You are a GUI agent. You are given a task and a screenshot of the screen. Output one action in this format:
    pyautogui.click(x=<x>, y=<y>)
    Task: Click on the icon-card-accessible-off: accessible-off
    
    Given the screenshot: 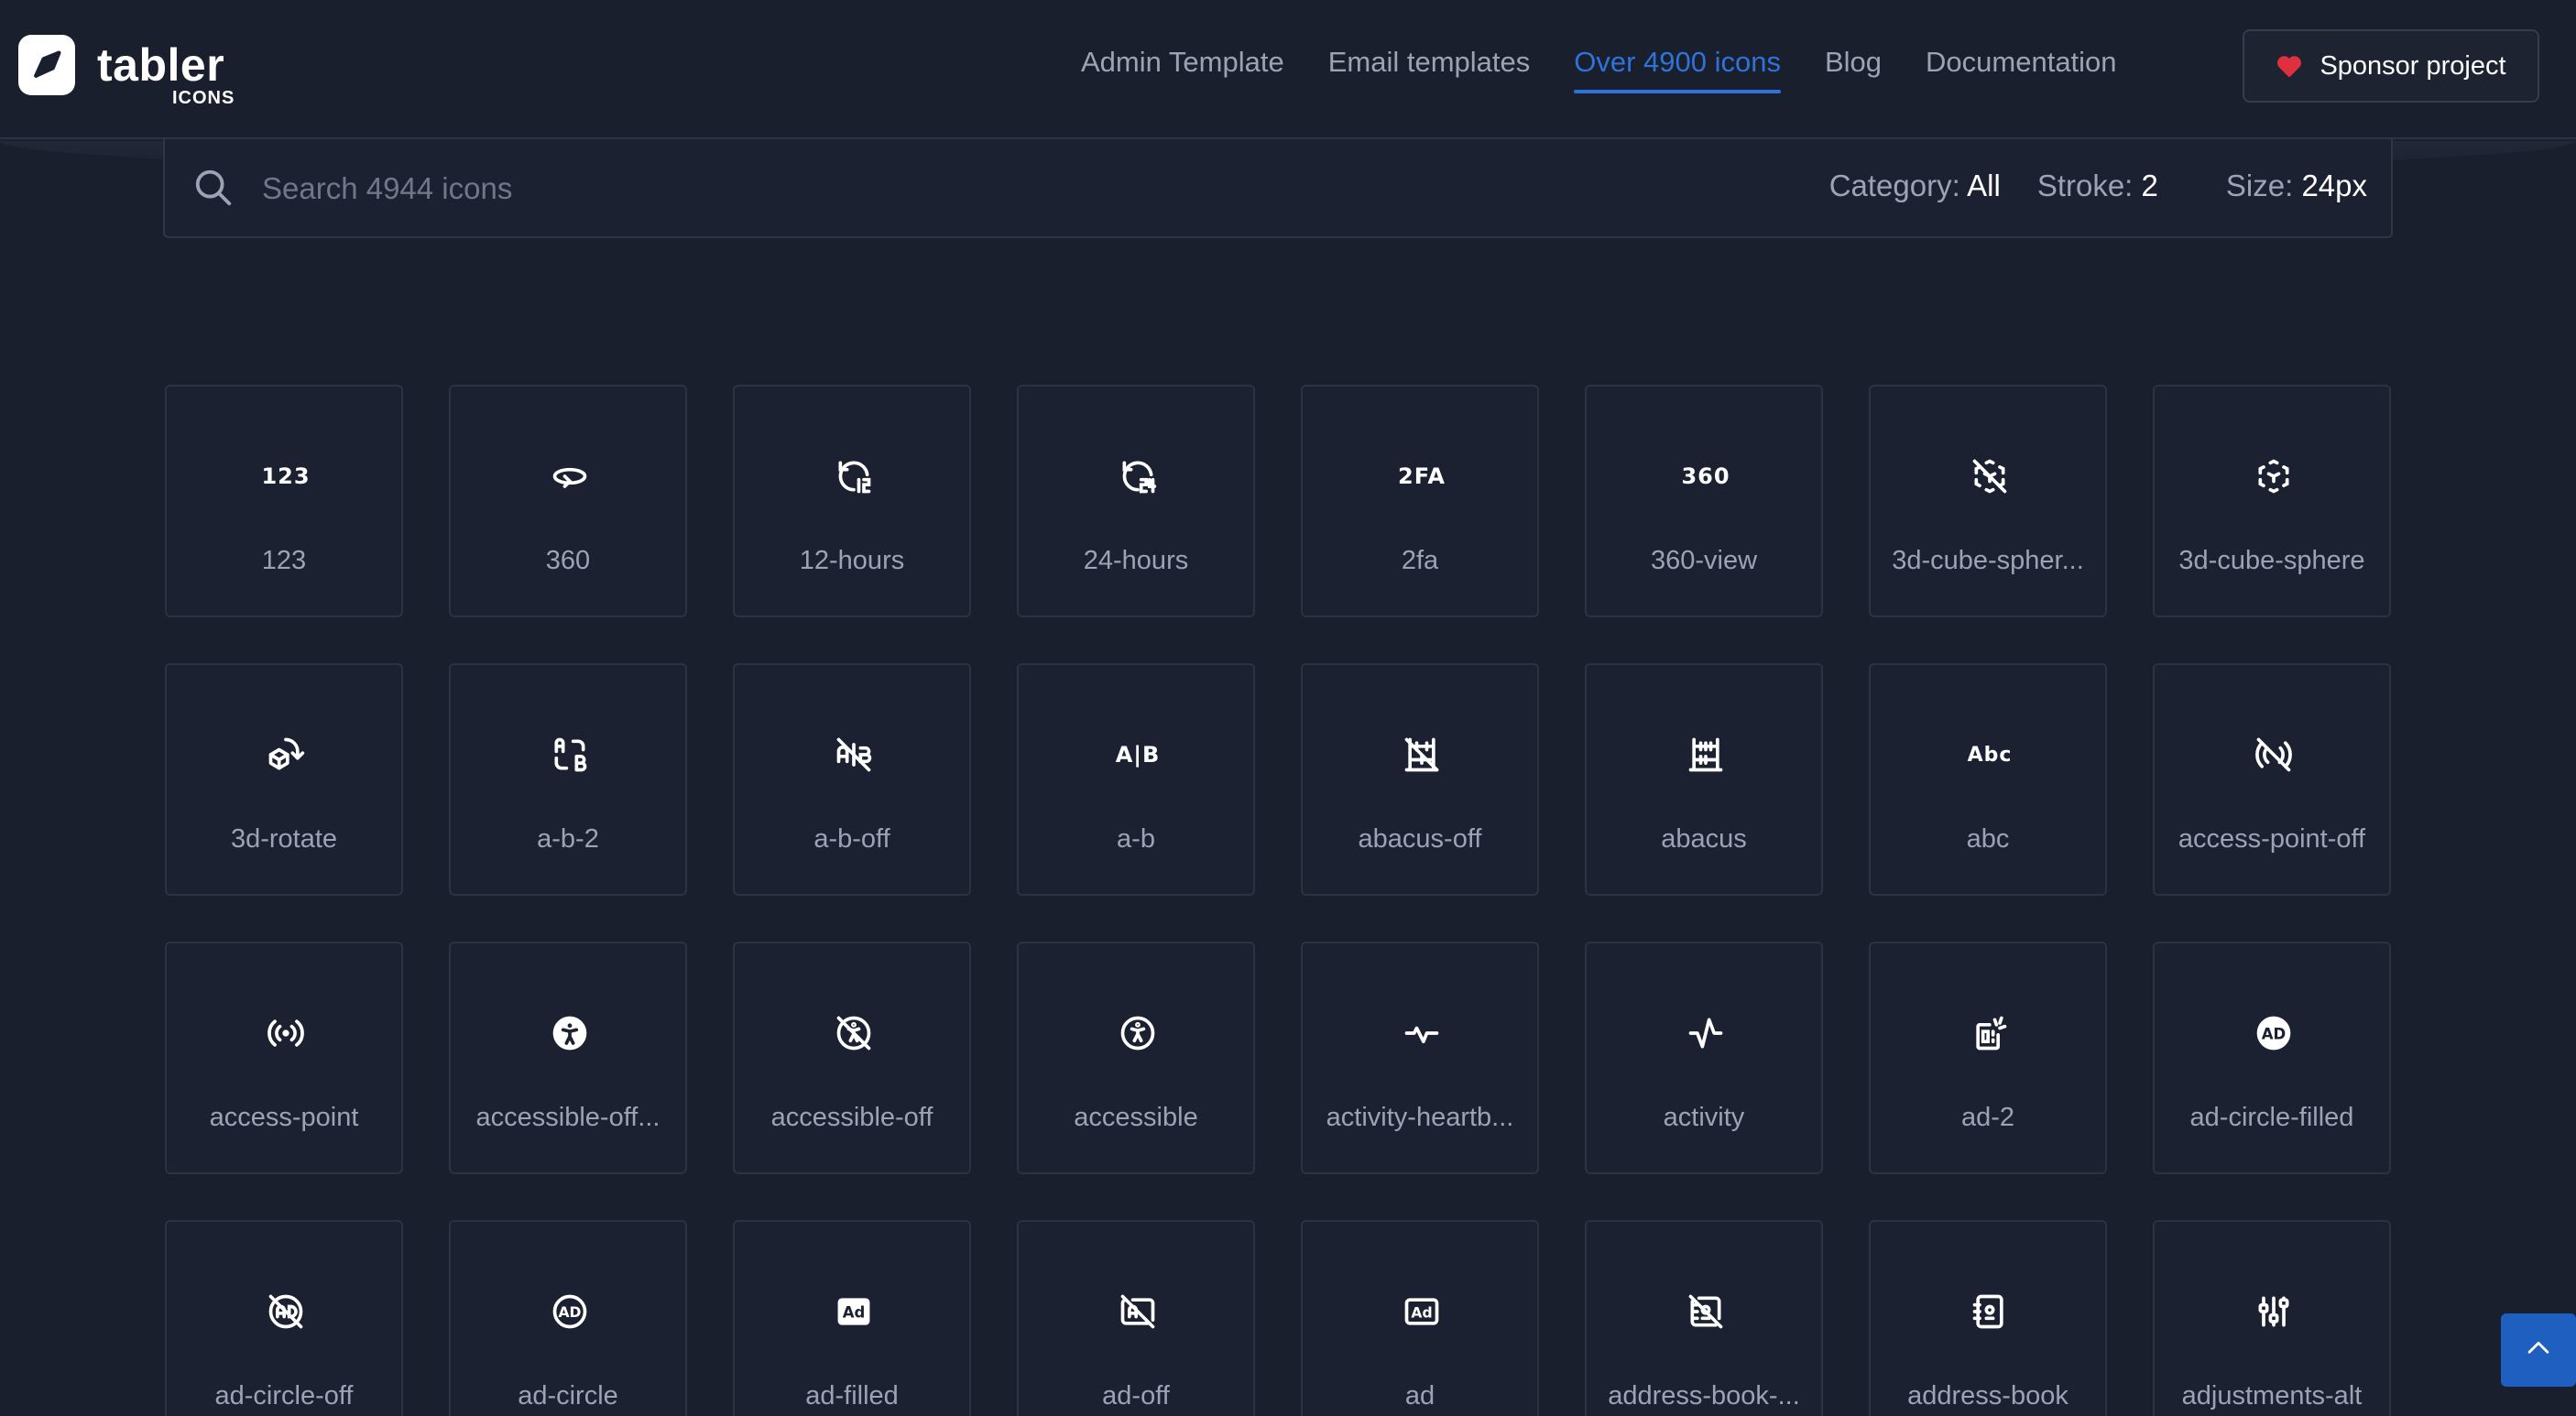 What is the action you would take?
    pyautogui.click(x=852, y=1058)
    